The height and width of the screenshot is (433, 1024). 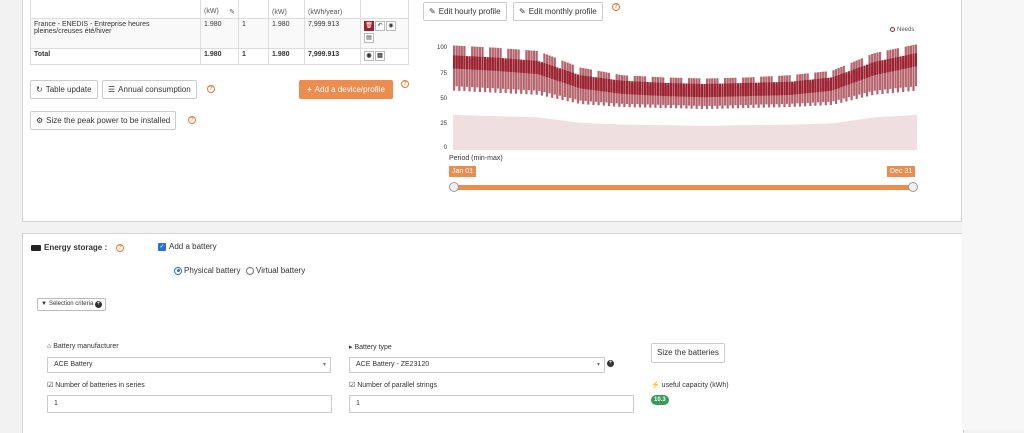 I want to click on y-tick: 100, so click(x=441, y=48).